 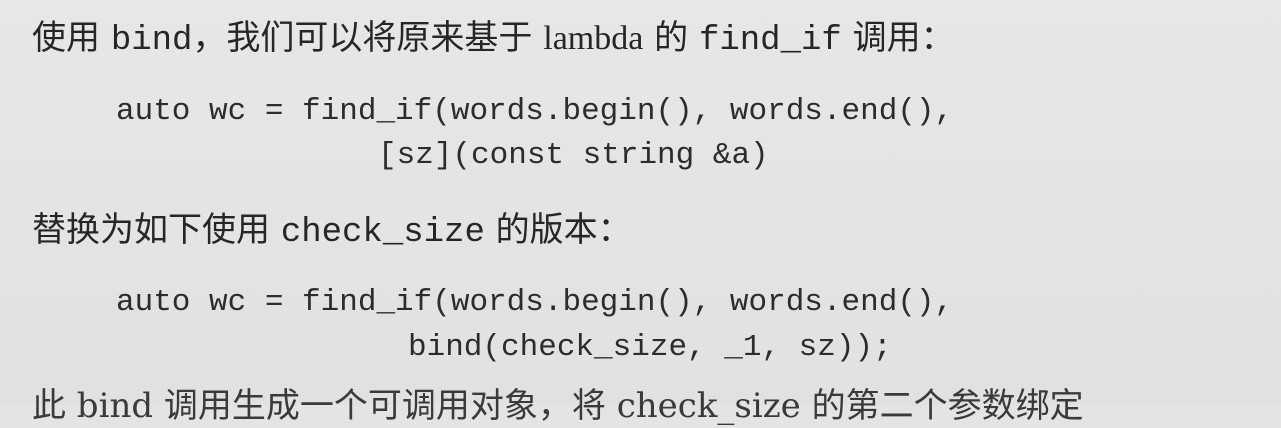 I want to click on inline-code-check-size: check_size, so click(x=382, y=233).